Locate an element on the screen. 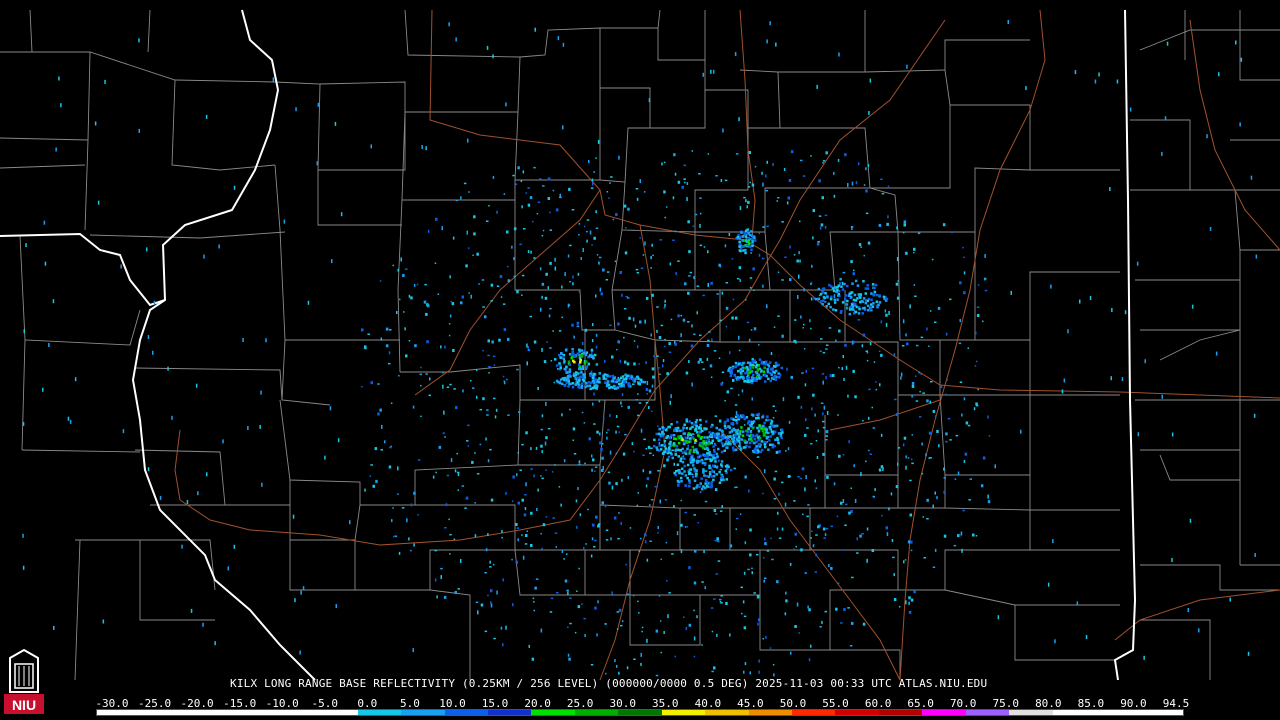 This screenshot has width=1280, height=720. colorbar-segment is located at coordinates (423, 712).